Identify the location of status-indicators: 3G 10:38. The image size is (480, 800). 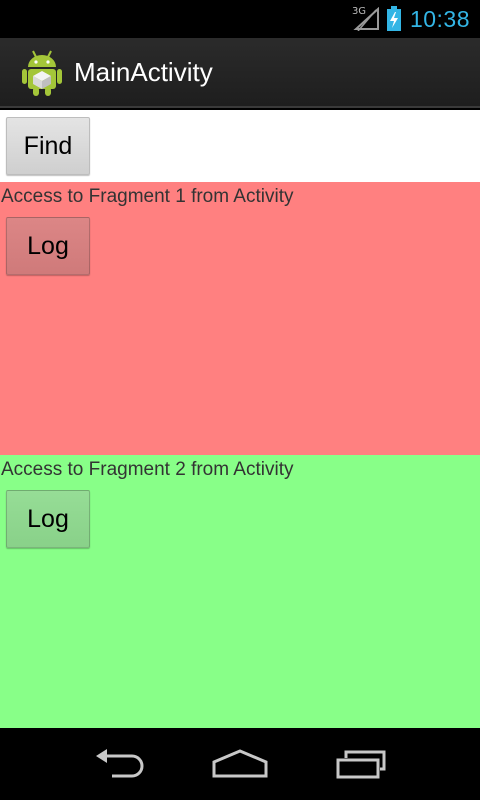
(411, 19).